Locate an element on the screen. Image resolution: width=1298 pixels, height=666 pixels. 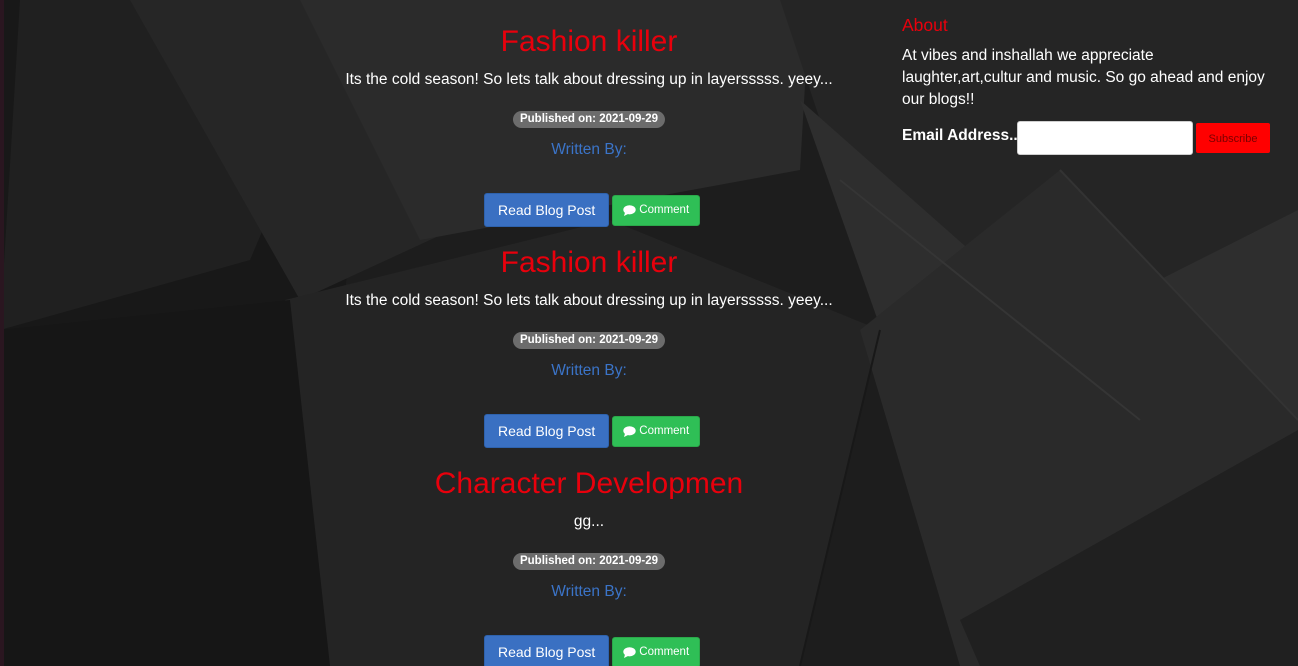
email-address-input is located at coordinates (1105, 138).